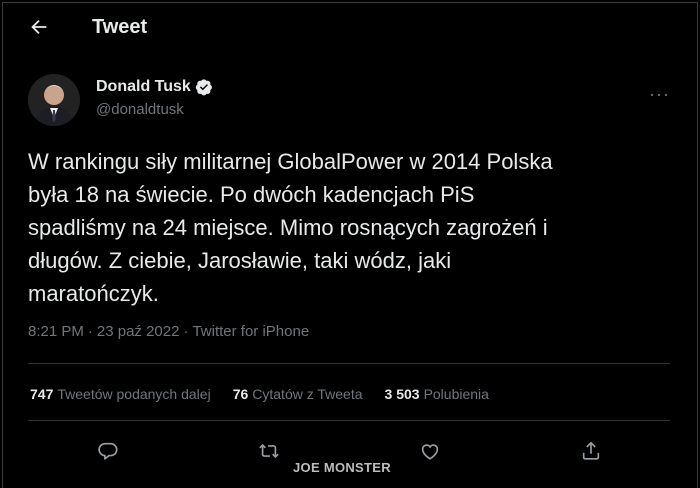 The width and height of the screenshot is (700, 488). I want to click on stat-quotes: 76 Cytatów z Tweeta, so click(298, 394).